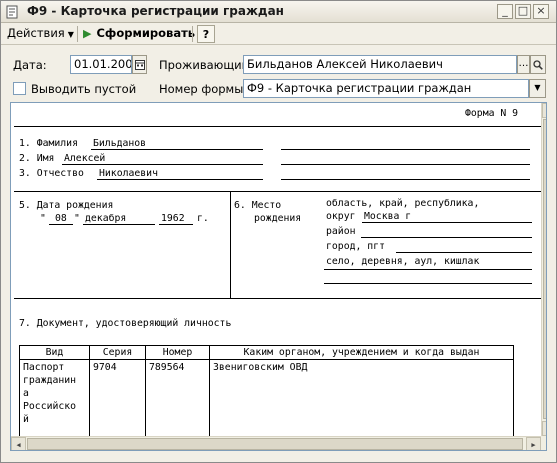 This screenshot has height=463, width=557. I want to click on surname-label: 1. Фамилия, so click(48, 143).